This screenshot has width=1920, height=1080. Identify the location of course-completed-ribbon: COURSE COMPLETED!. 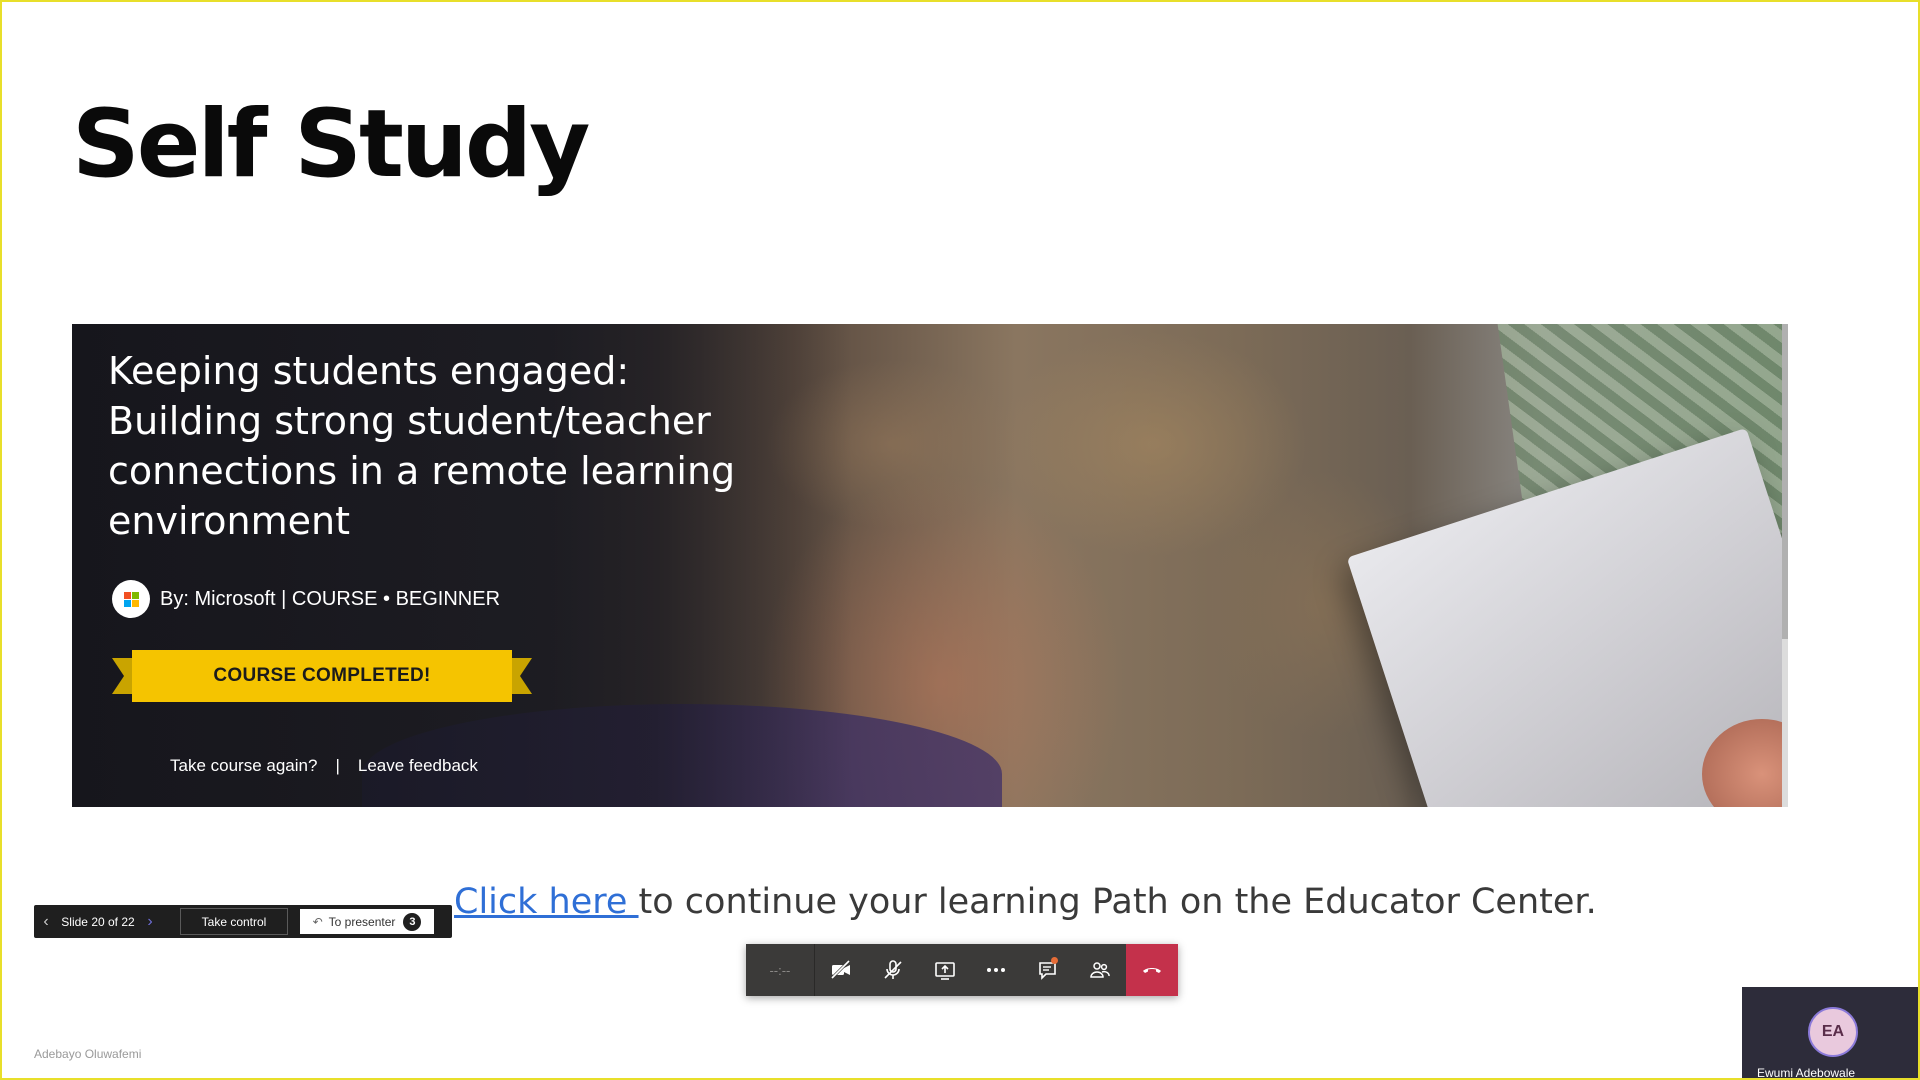
(322, 676).